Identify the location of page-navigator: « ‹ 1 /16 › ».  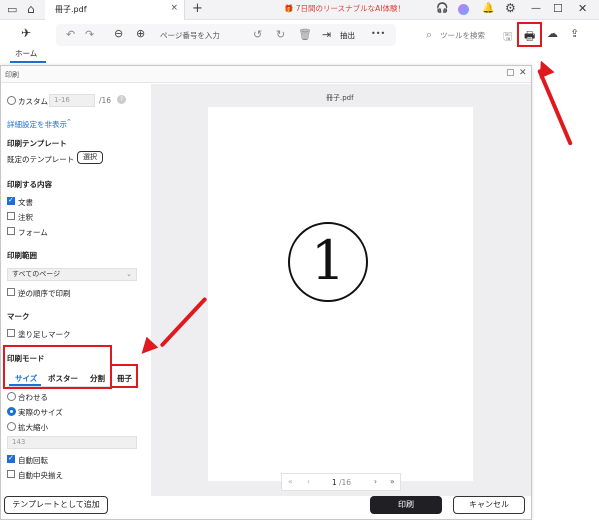
(341, 482).